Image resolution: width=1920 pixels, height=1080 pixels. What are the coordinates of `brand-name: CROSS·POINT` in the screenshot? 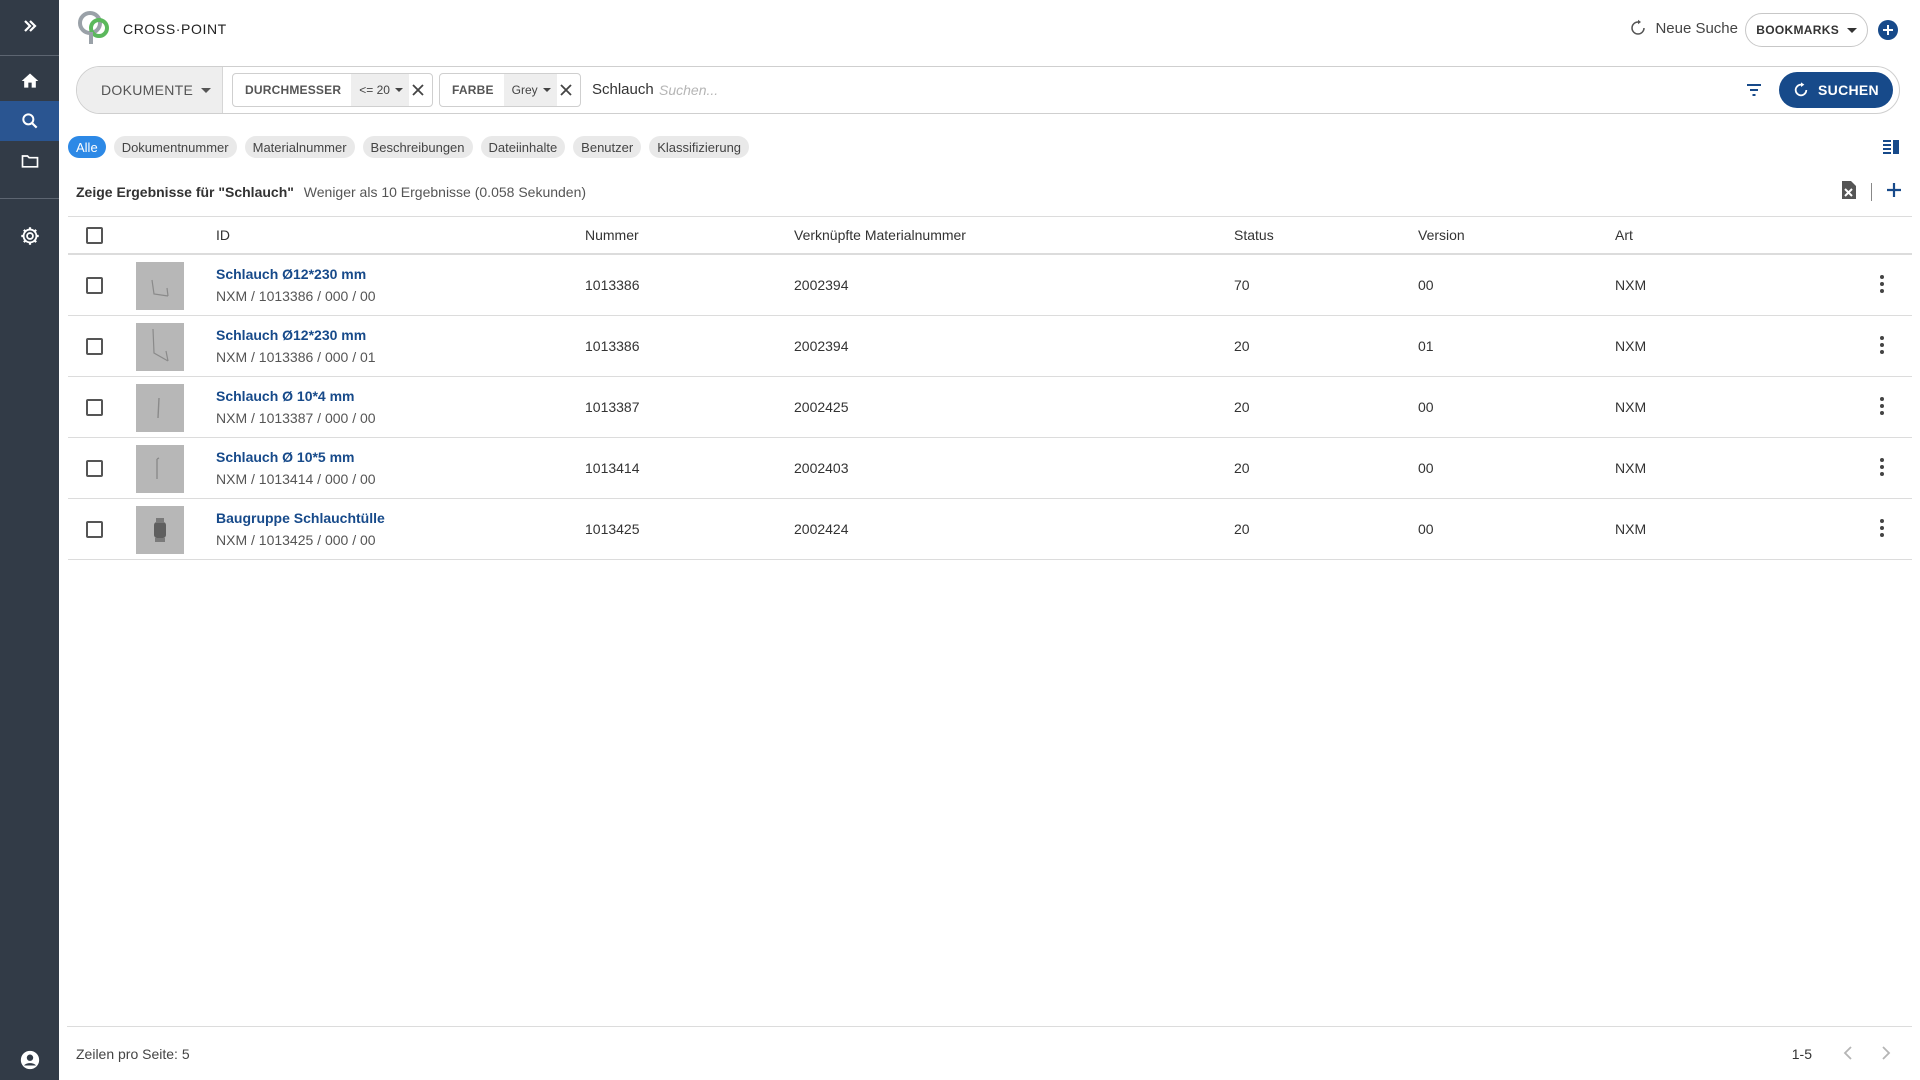 It's located at (175, 29).